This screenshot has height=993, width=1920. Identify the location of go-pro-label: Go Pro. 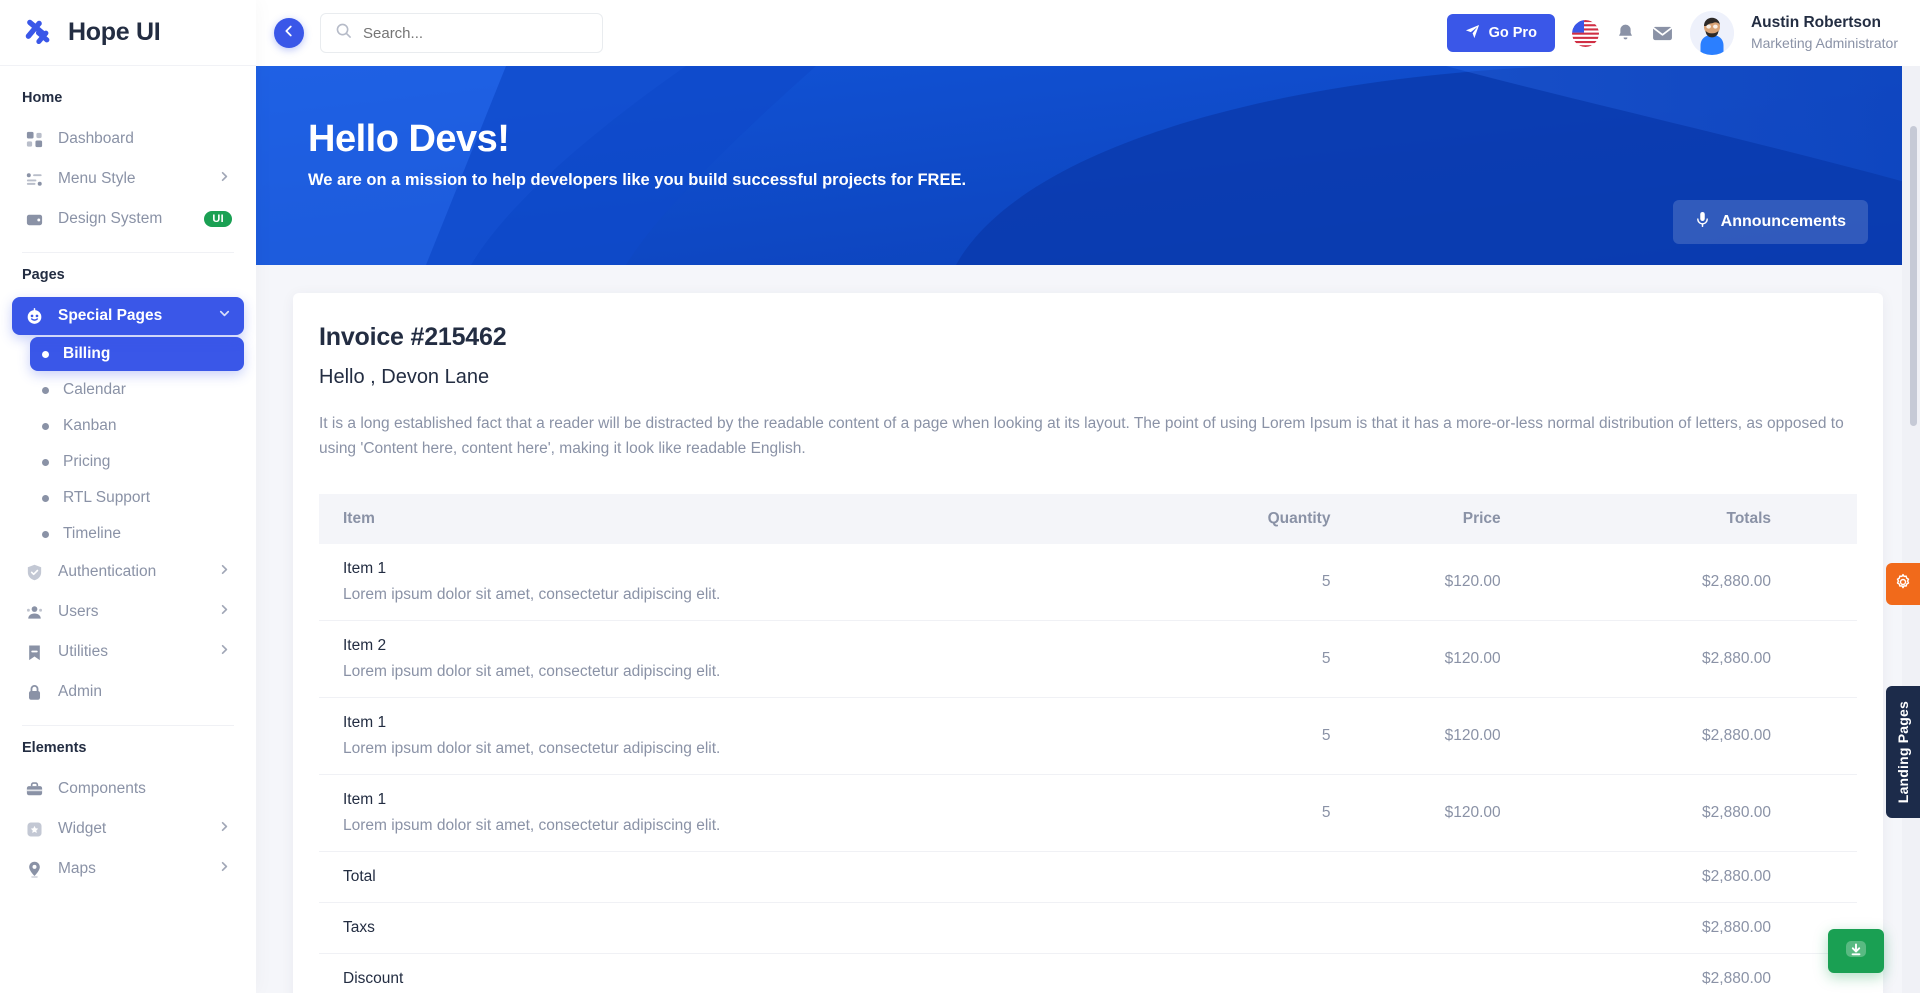
(1512, 33).